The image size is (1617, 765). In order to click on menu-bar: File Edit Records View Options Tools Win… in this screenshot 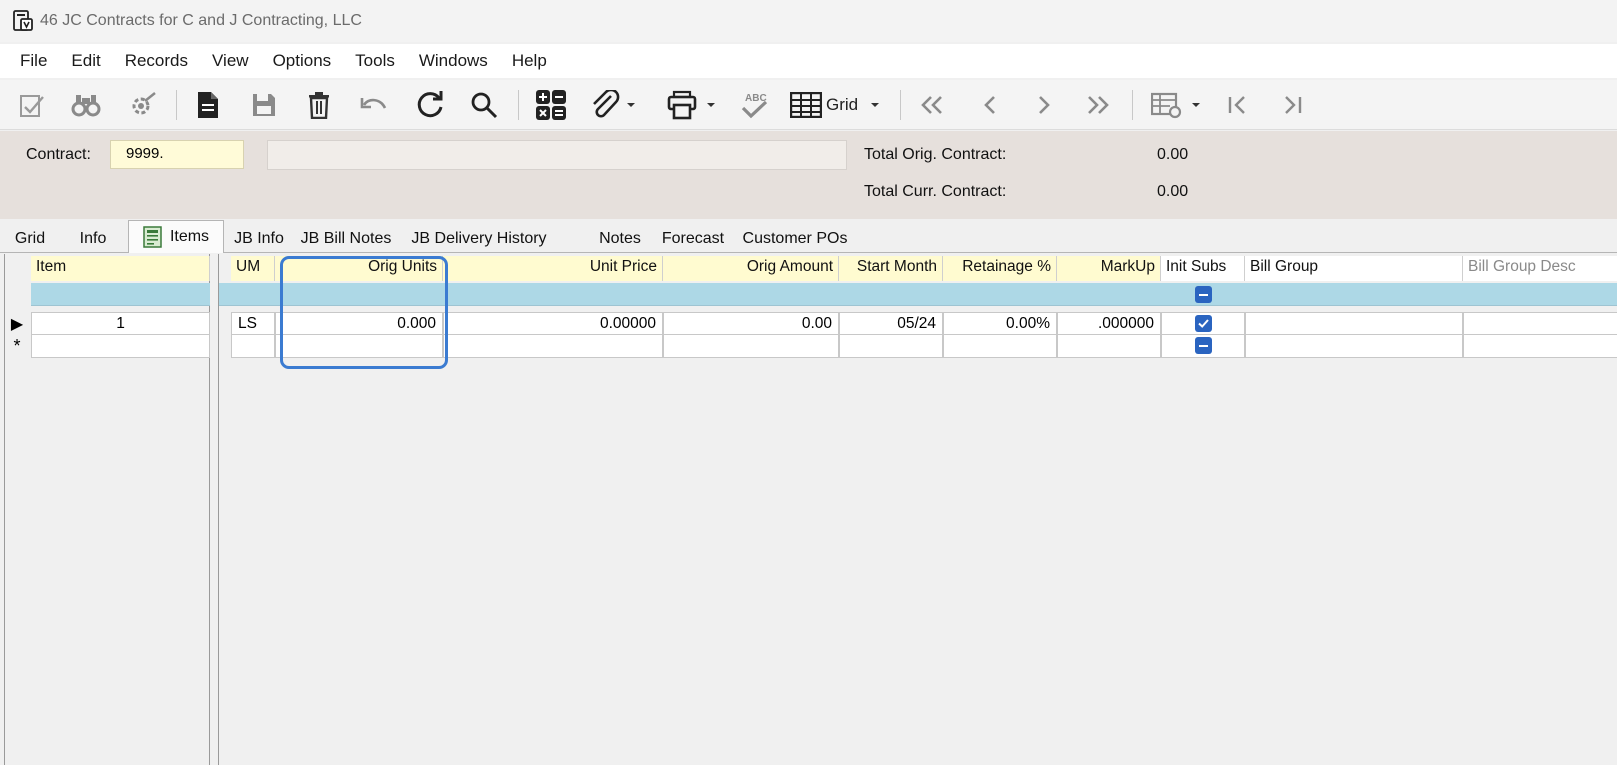, I will do `click(808, 61)`.